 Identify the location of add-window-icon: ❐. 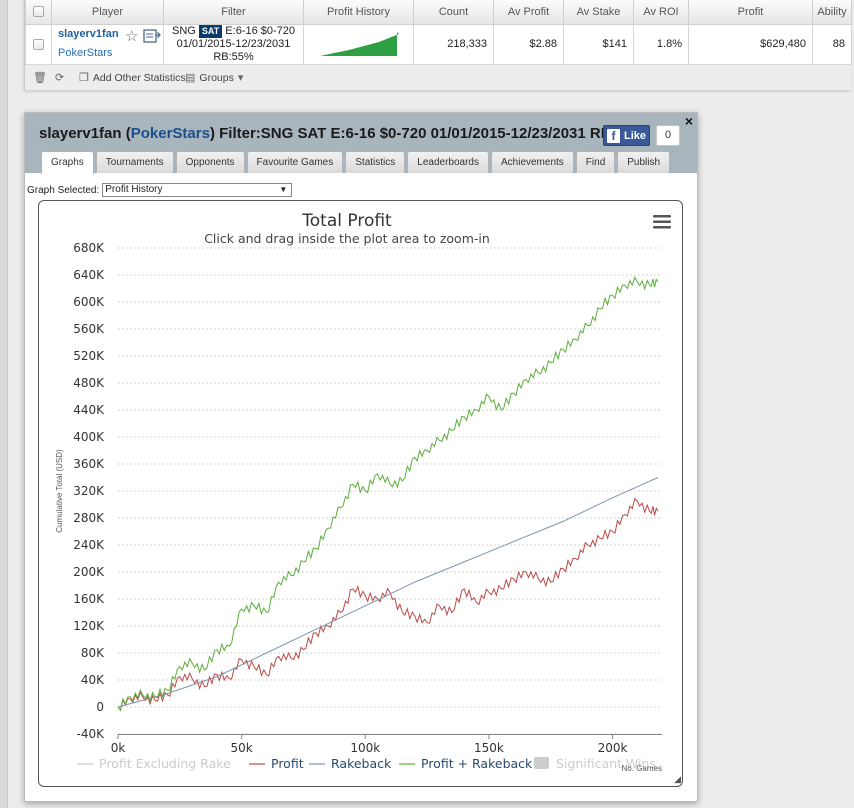
(84, 78).